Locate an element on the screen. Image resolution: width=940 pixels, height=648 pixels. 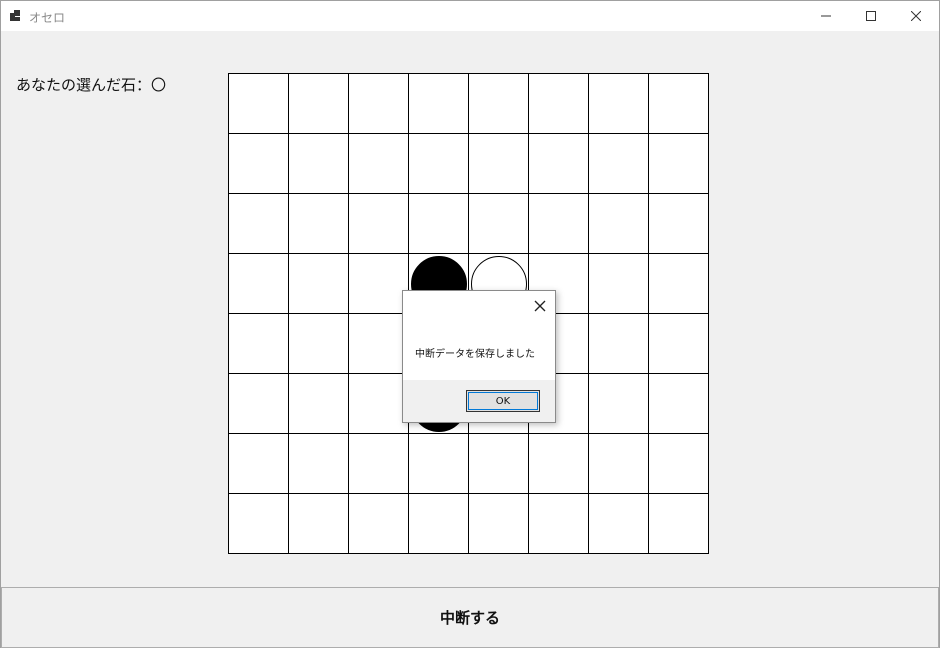
minimize-button is located at coordinates (826, 16).